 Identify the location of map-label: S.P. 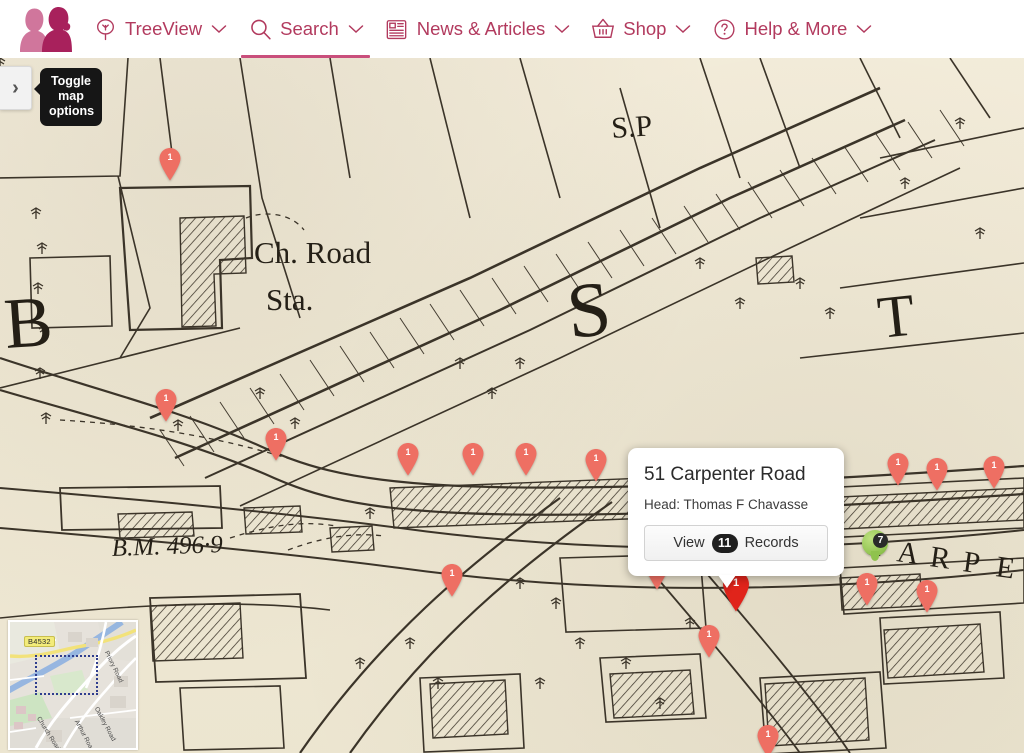
(631, 127).